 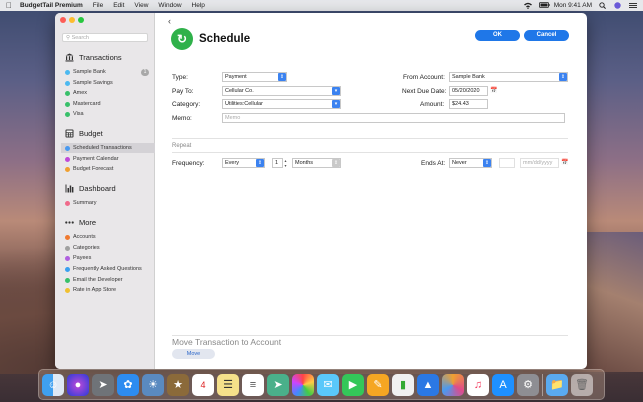 I want to click on sidebar-item-rate-app: Rate in App Store, so click(x=108, y=290).